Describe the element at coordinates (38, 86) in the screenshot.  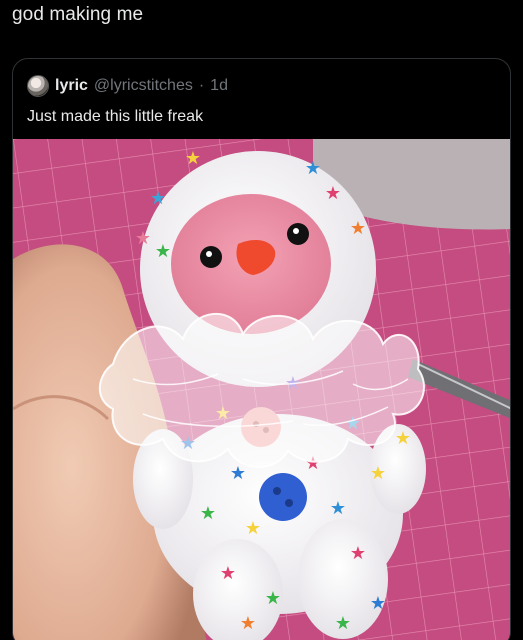
I see `user-avatar-icon` at that location.